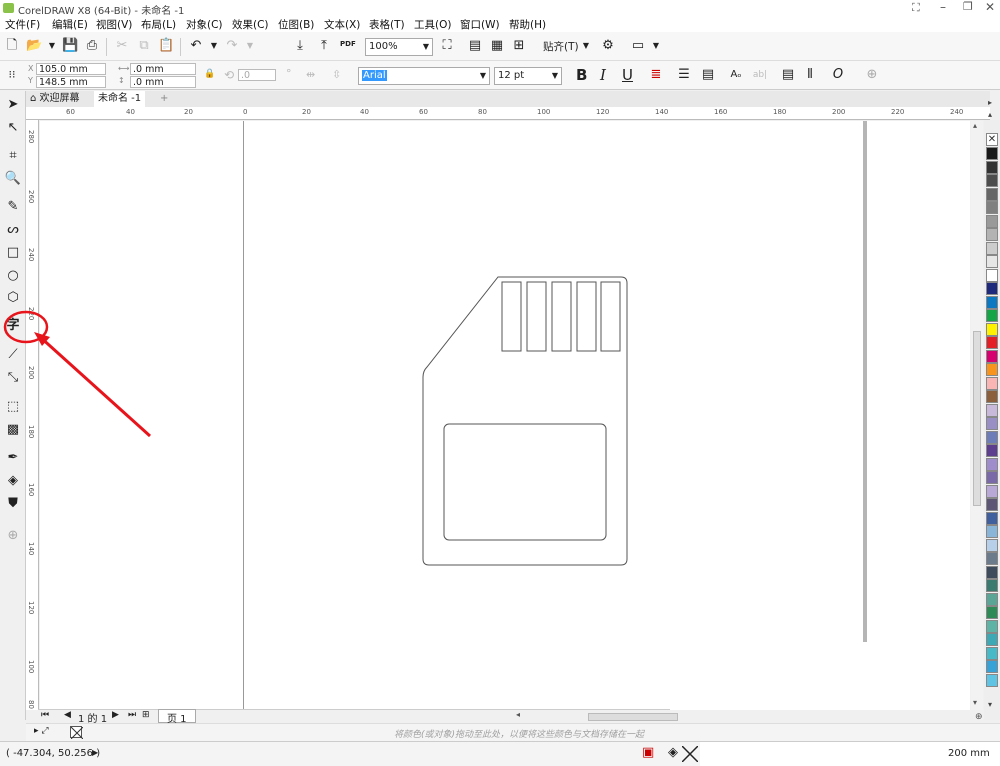 Image resolution: width=1000 pixels, height=766 pixels. What do you see at coordinates (603, 75) in the screenshot?
I see `italic-button: I` at bounding box center [603, 75].